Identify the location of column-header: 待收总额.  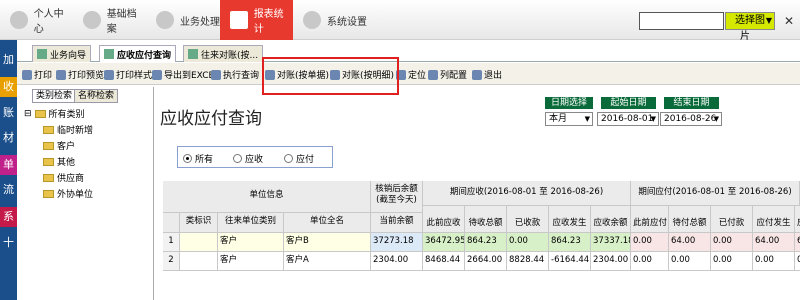
(486, 219).